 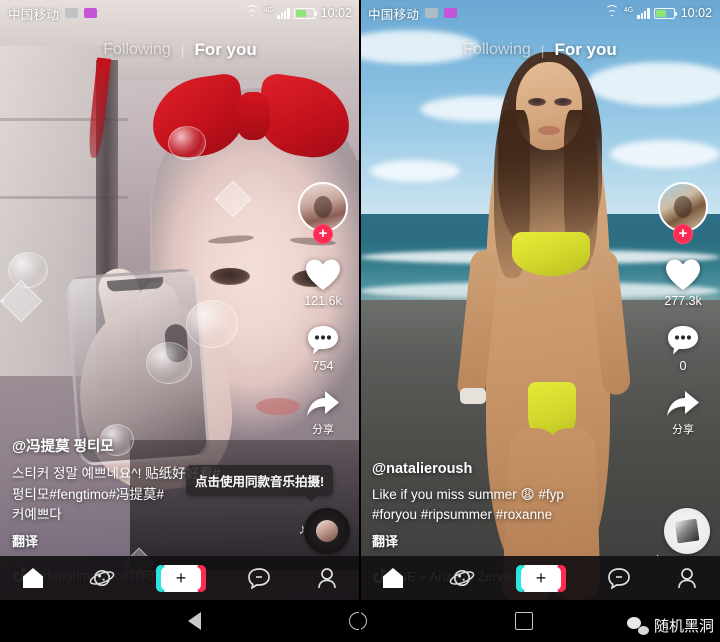 I want to click on panel-divider, so click(x=360, y=321).